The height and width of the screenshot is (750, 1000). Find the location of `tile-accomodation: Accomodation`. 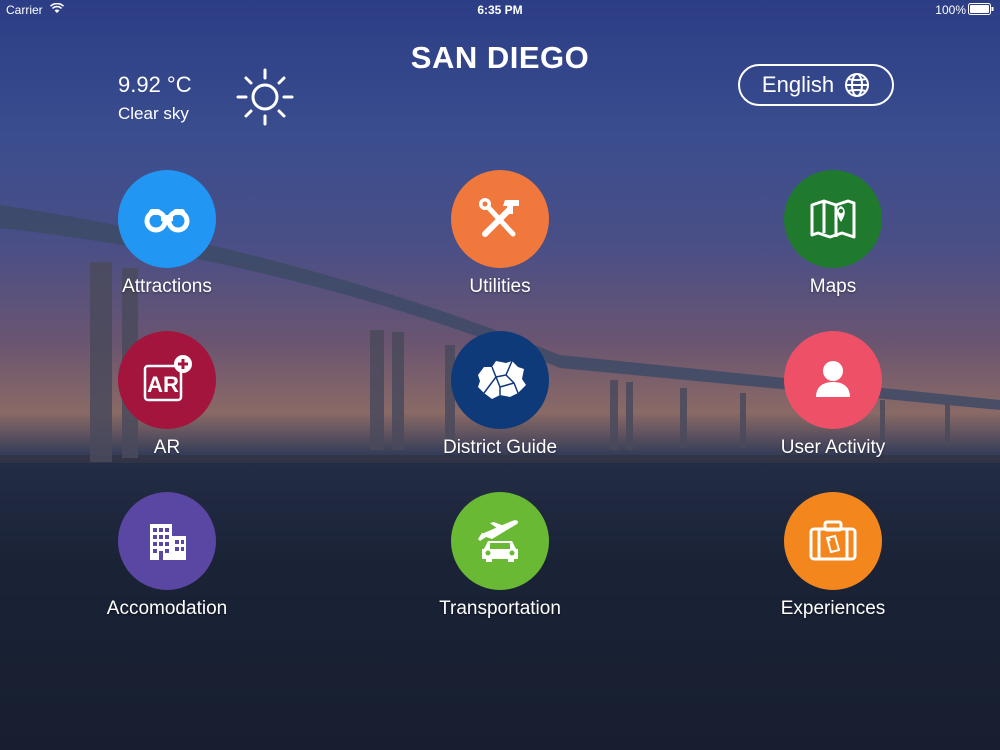

tile-accomodation: Accomodation is located at coordinates (167, 567).